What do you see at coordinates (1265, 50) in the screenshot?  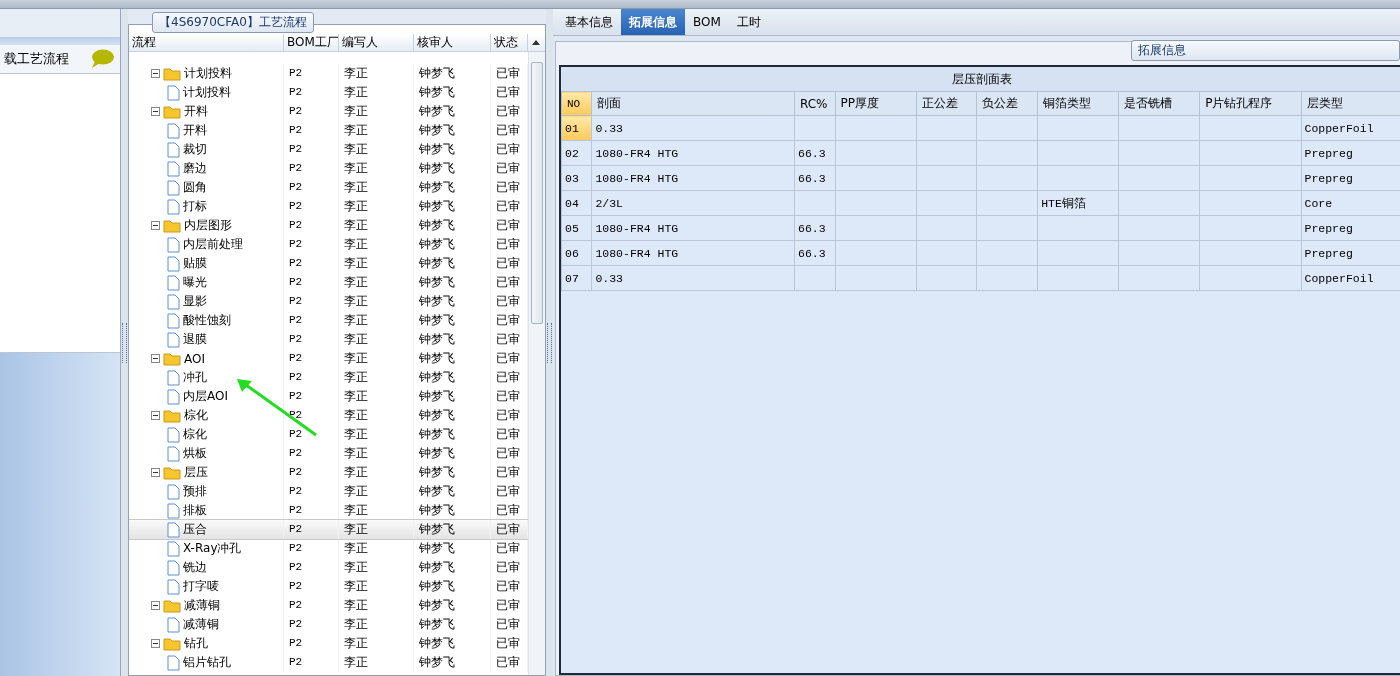 I see `section-title: 拓展信息` at bounding box center [1265, 50].